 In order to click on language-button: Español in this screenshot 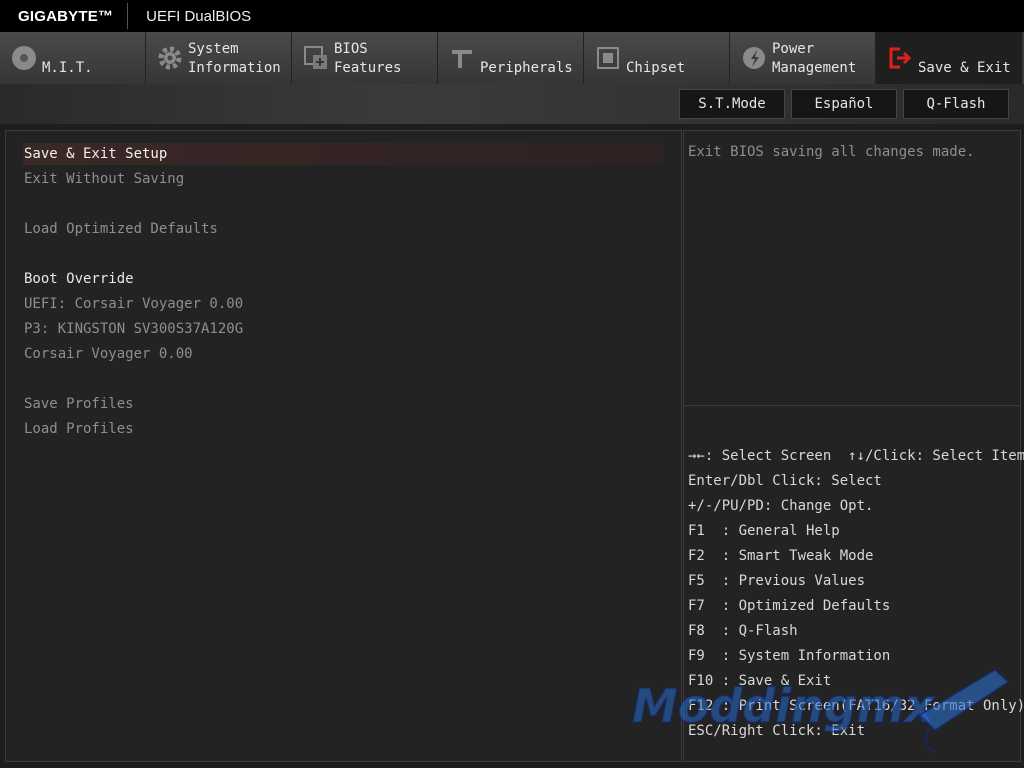, I will do `click(844, 104)`.